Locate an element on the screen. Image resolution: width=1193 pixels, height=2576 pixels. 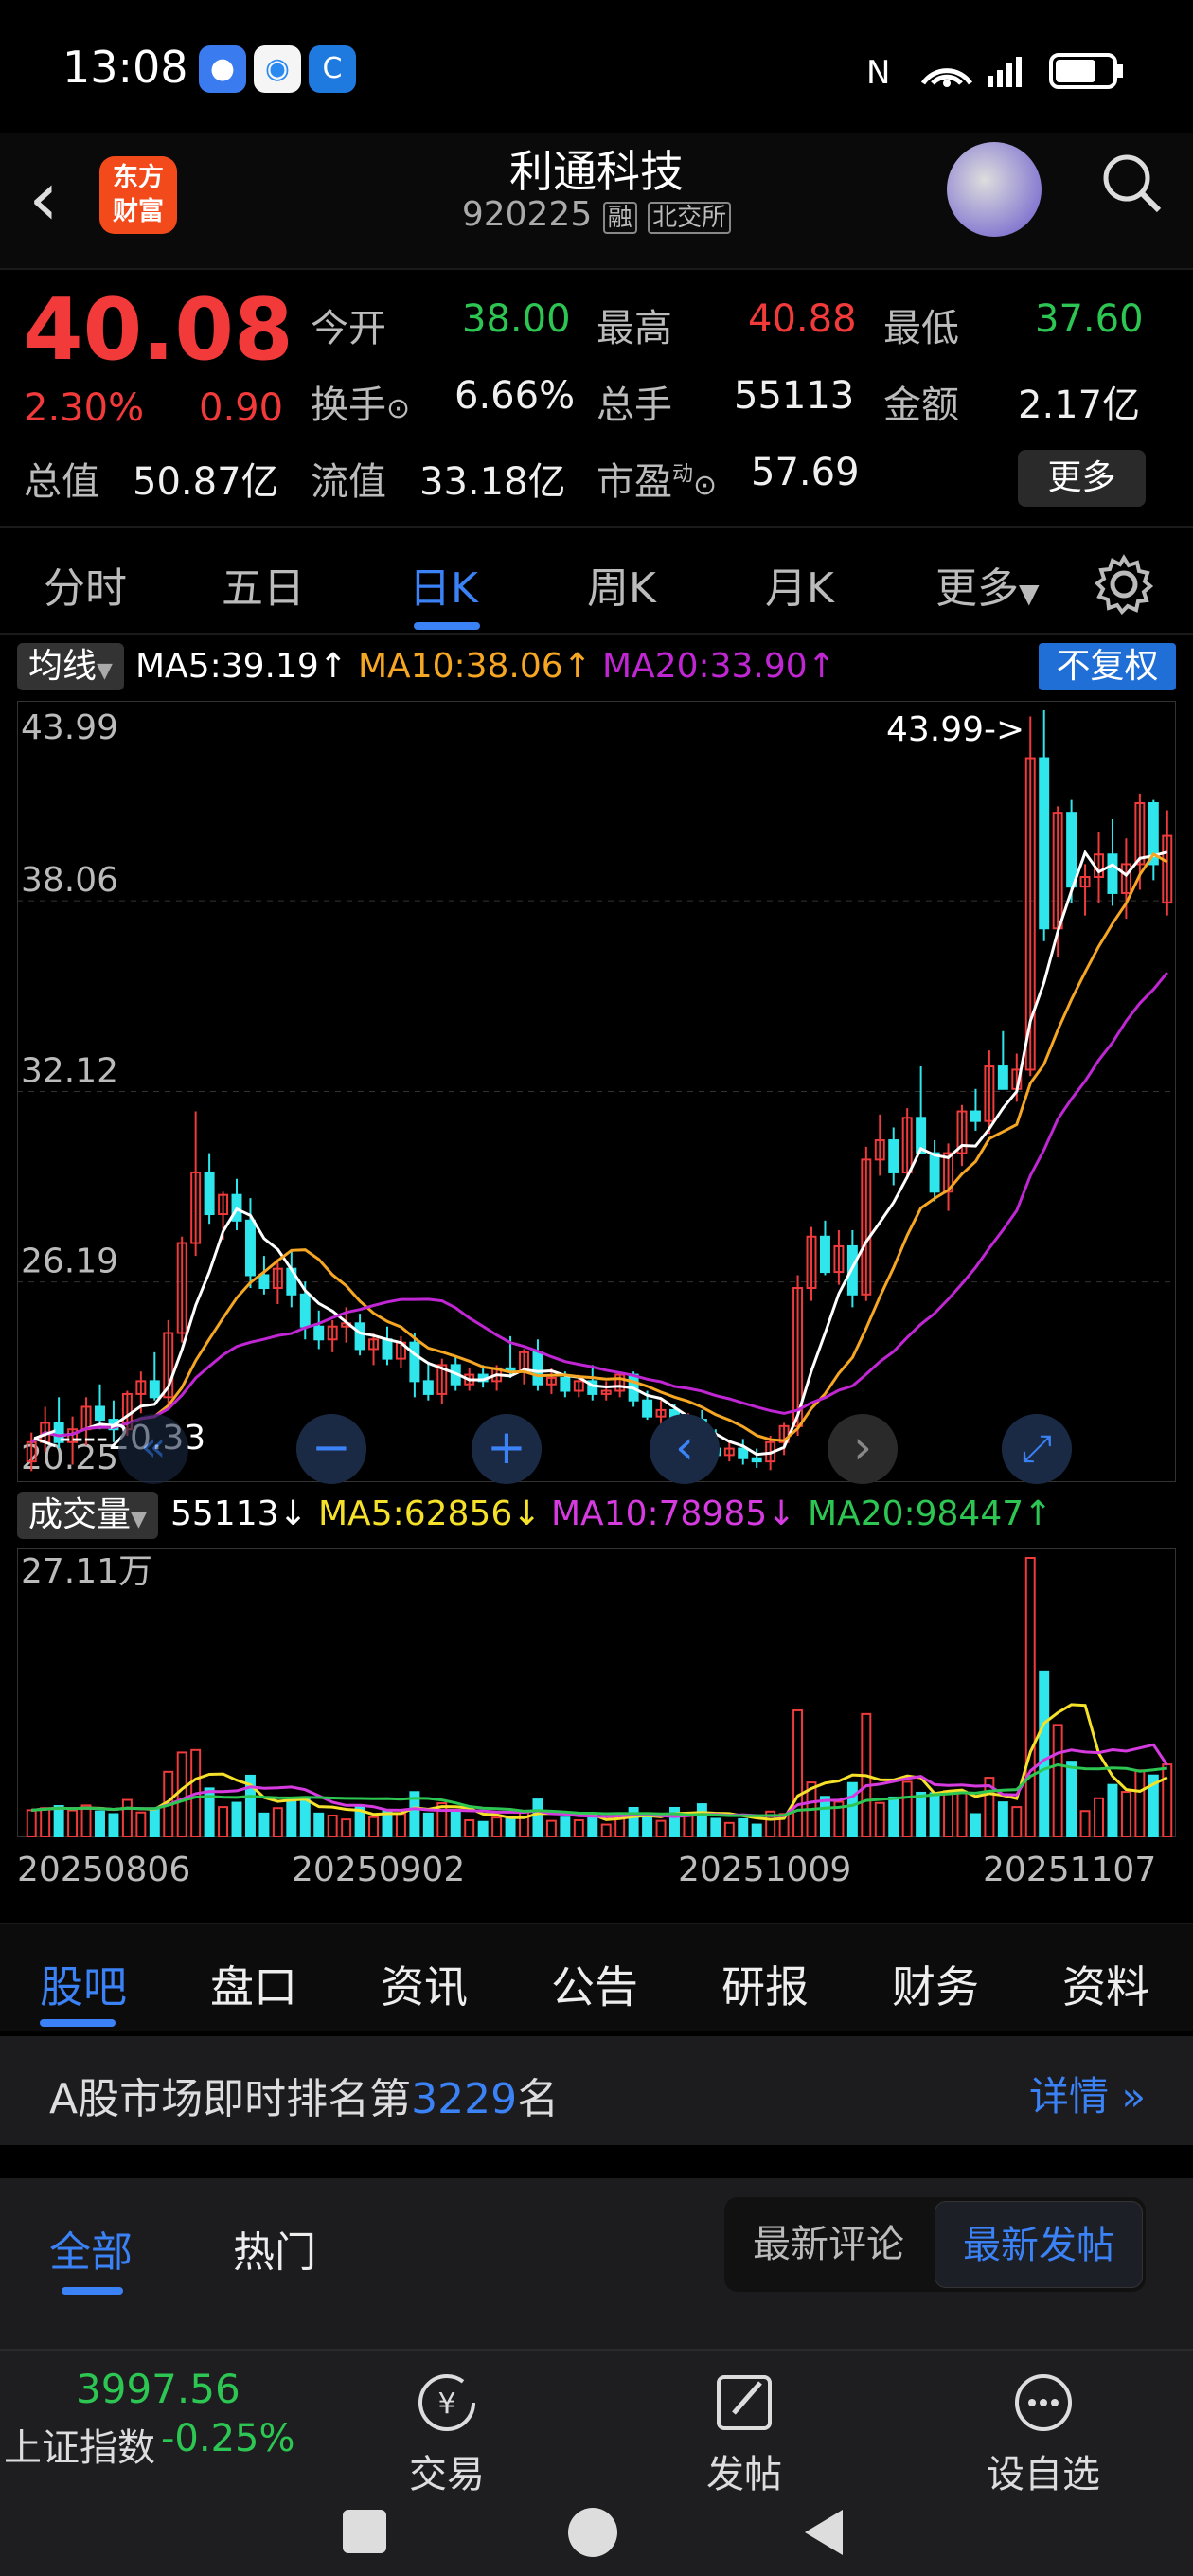
volume-value: 55113 is located at coordinates (794, 396).